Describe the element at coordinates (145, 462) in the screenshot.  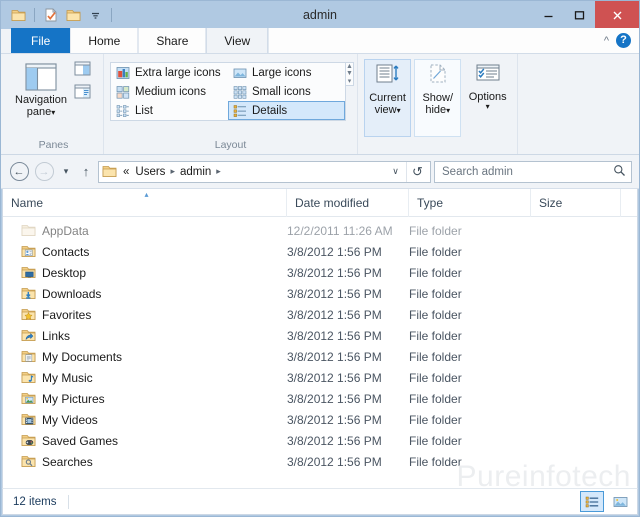
I see `file-name-cell: Searches` at that location.